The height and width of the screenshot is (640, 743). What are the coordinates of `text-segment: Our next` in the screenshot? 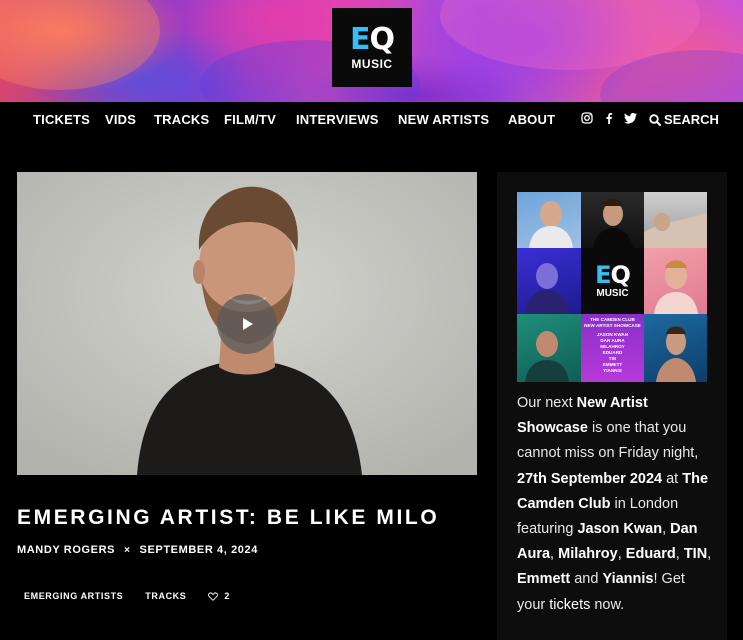 It's located at (547, 403).